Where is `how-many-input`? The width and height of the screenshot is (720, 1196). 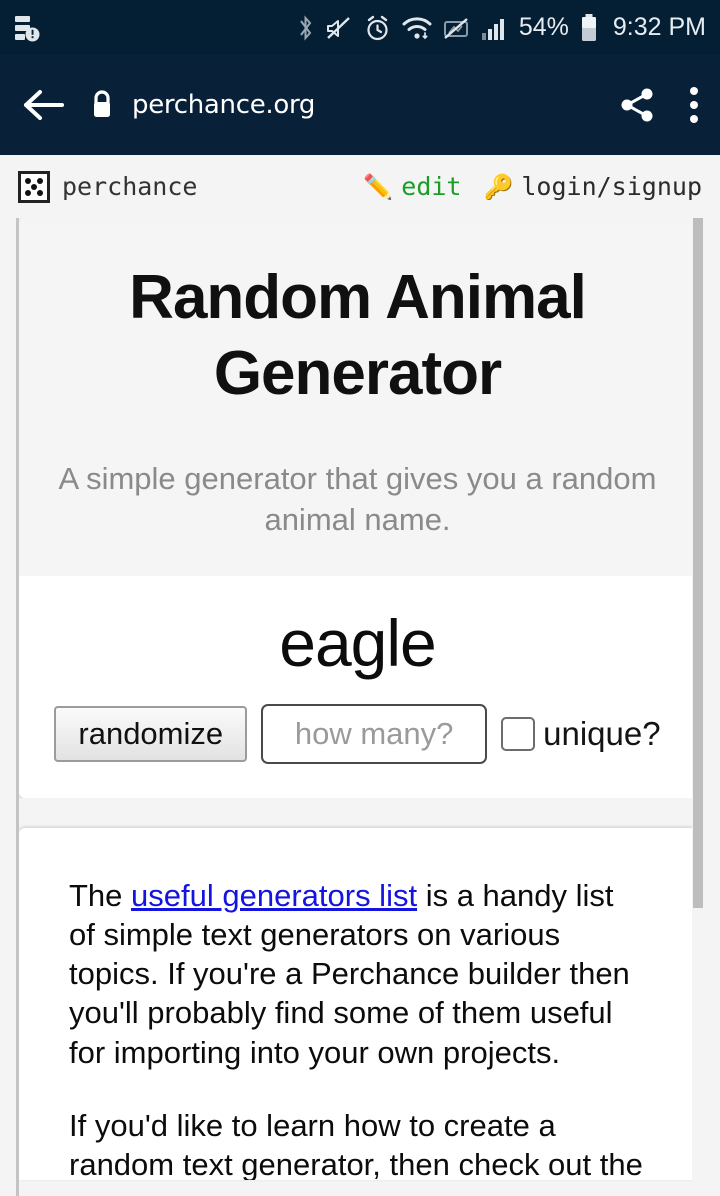
how-many-input is located at coordinates (374, 734).